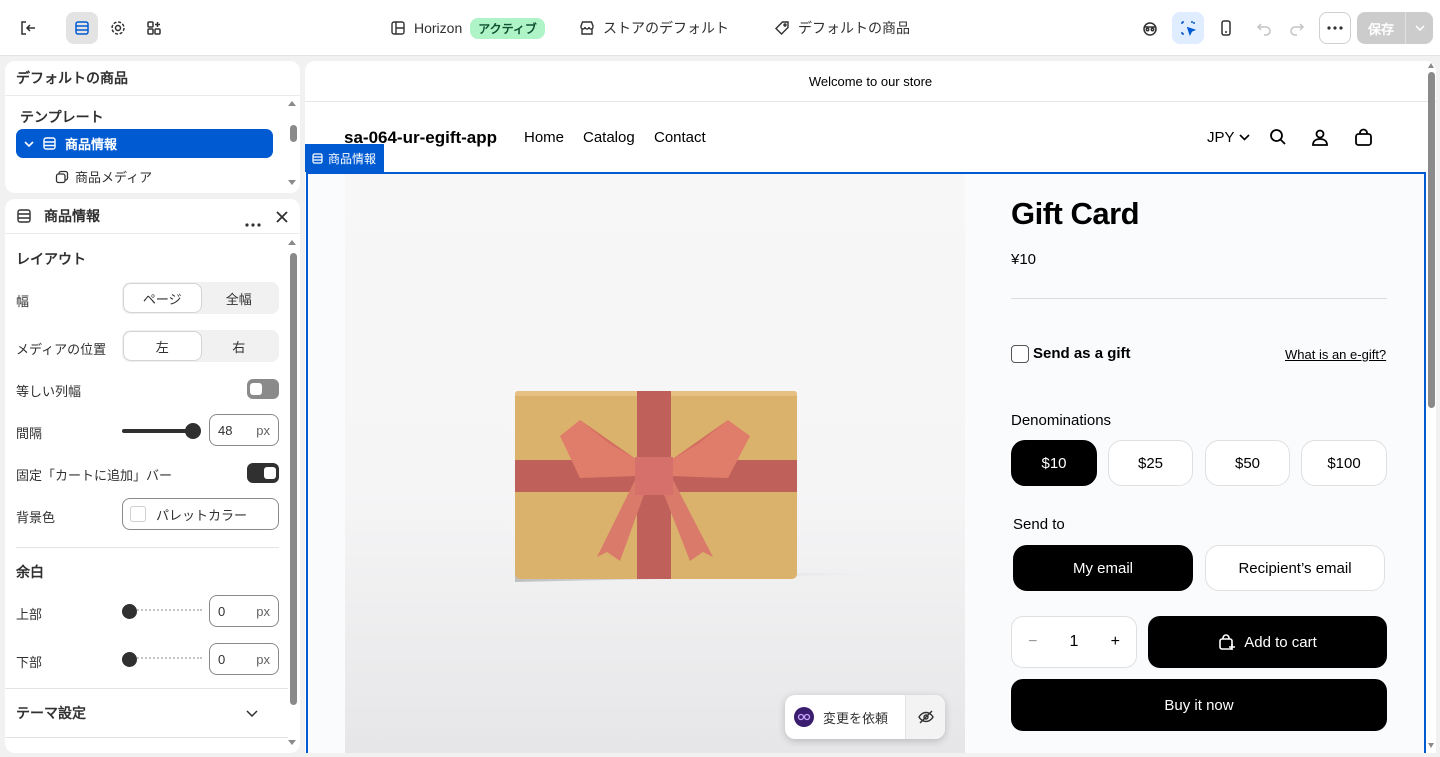 The height and width of the screenshot is (757, 1440). Describe the element at coordinates (138, 514) in the screenshot. I see `color-swatch` at that location.